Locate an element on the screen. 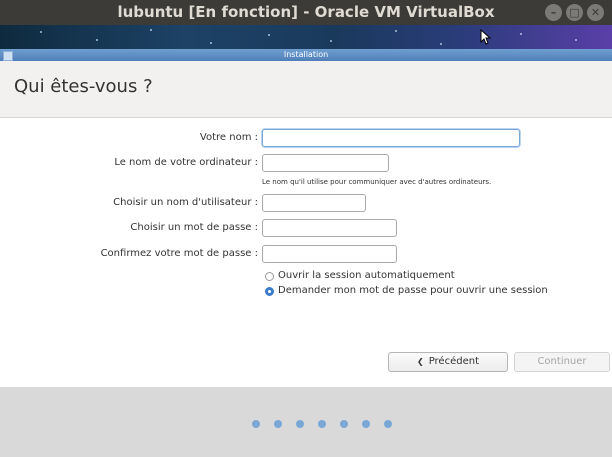  password-label: Choisir un mot de passe : is located at coordinates (194, 227).